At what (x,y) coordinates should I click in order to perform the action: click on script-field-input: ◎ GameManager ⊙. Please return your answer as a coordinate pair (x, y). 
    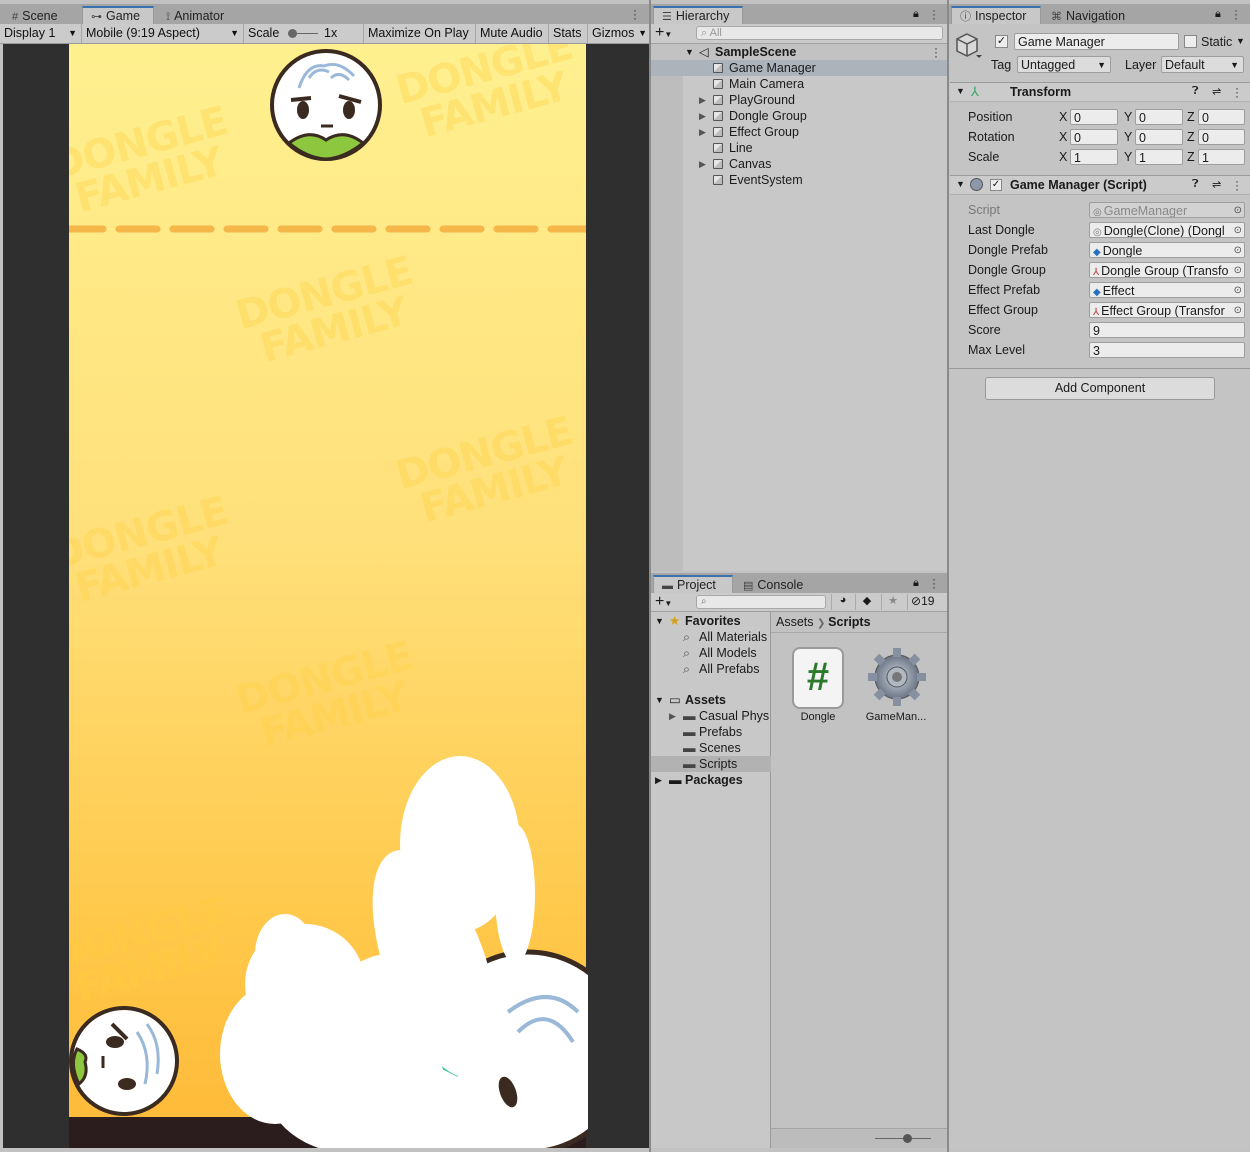
    Looking at the image, I should click on (1167, 210).